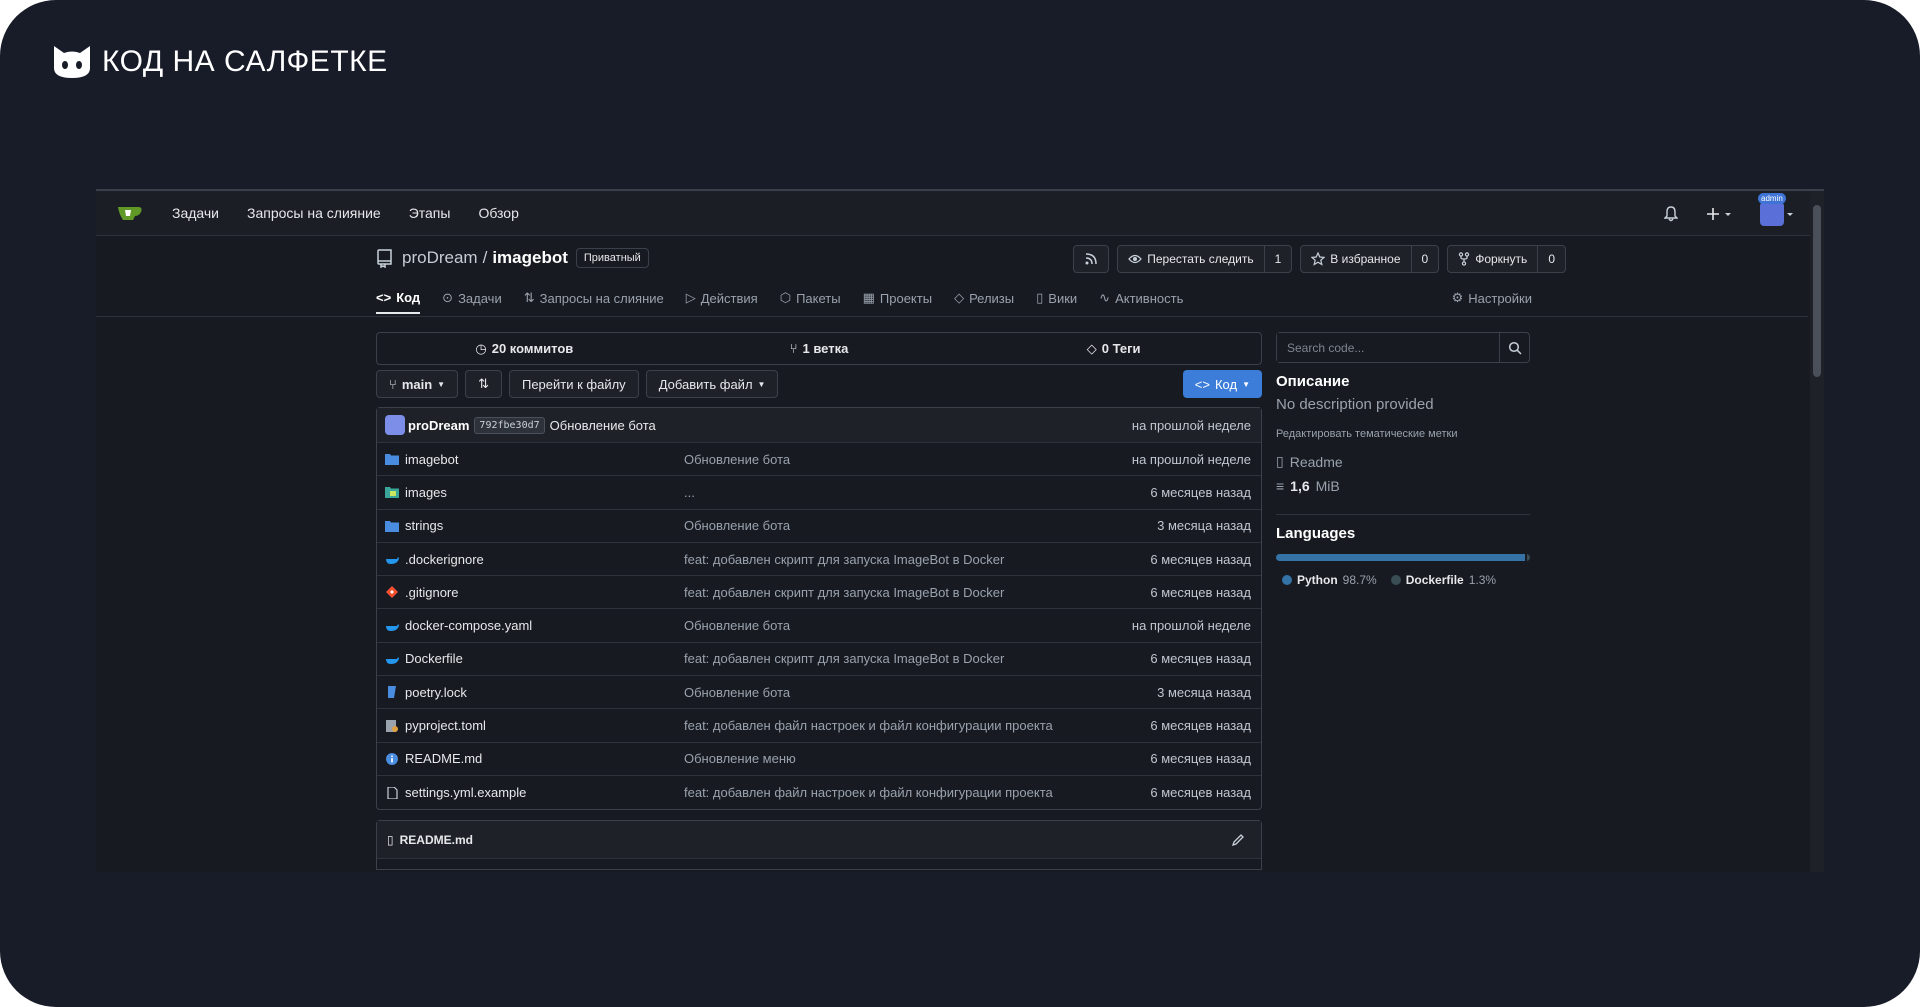 Image resolution: width=1920 pixels, height=1007 pixels. I want to click on repo-stats: ◷ 20 коммитов ⑂ 1 ветка ◇ 0 Теги, so click(819, 348).